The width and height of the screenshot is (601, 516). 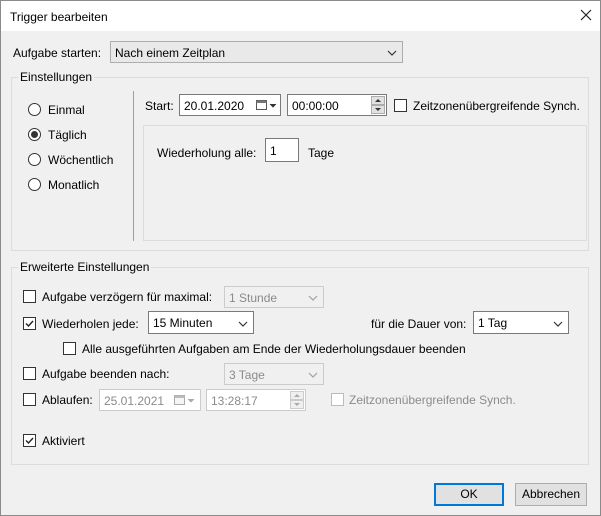 I want to click on stop-after-select: 3 Tage, so click(x=274, y=374).